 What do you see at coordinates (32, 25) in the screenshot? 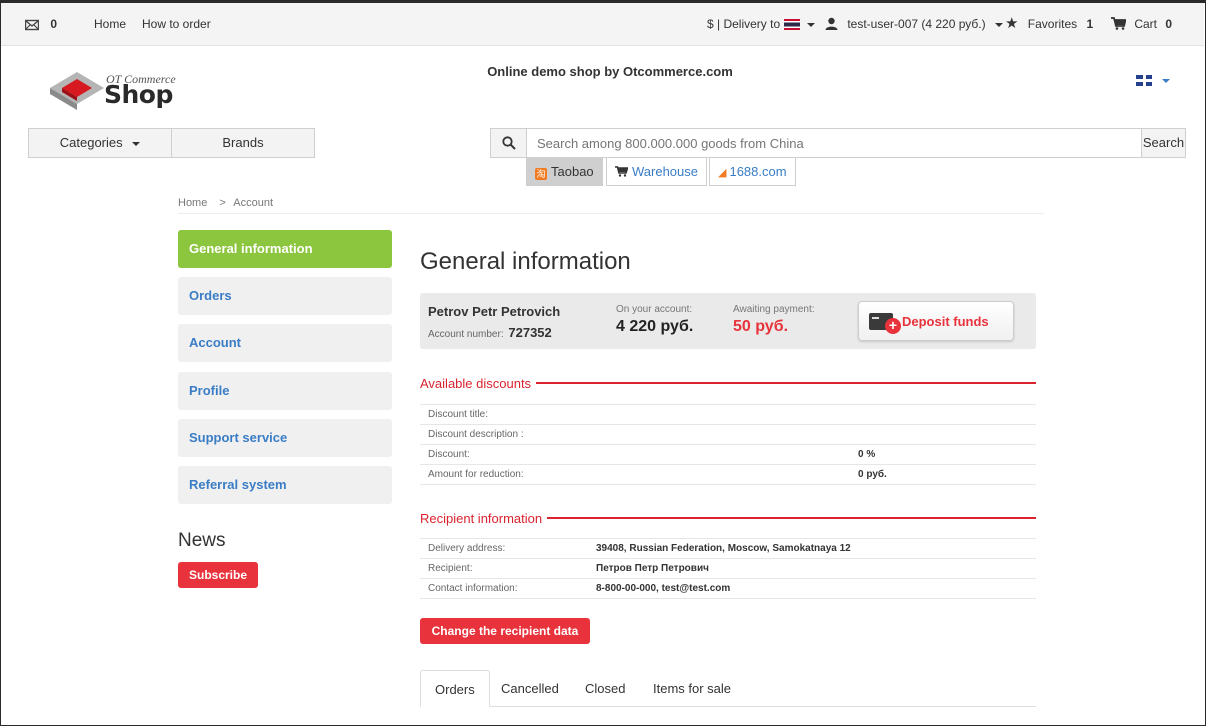
I see `envelope-icon` at bounding box center [32, 25].